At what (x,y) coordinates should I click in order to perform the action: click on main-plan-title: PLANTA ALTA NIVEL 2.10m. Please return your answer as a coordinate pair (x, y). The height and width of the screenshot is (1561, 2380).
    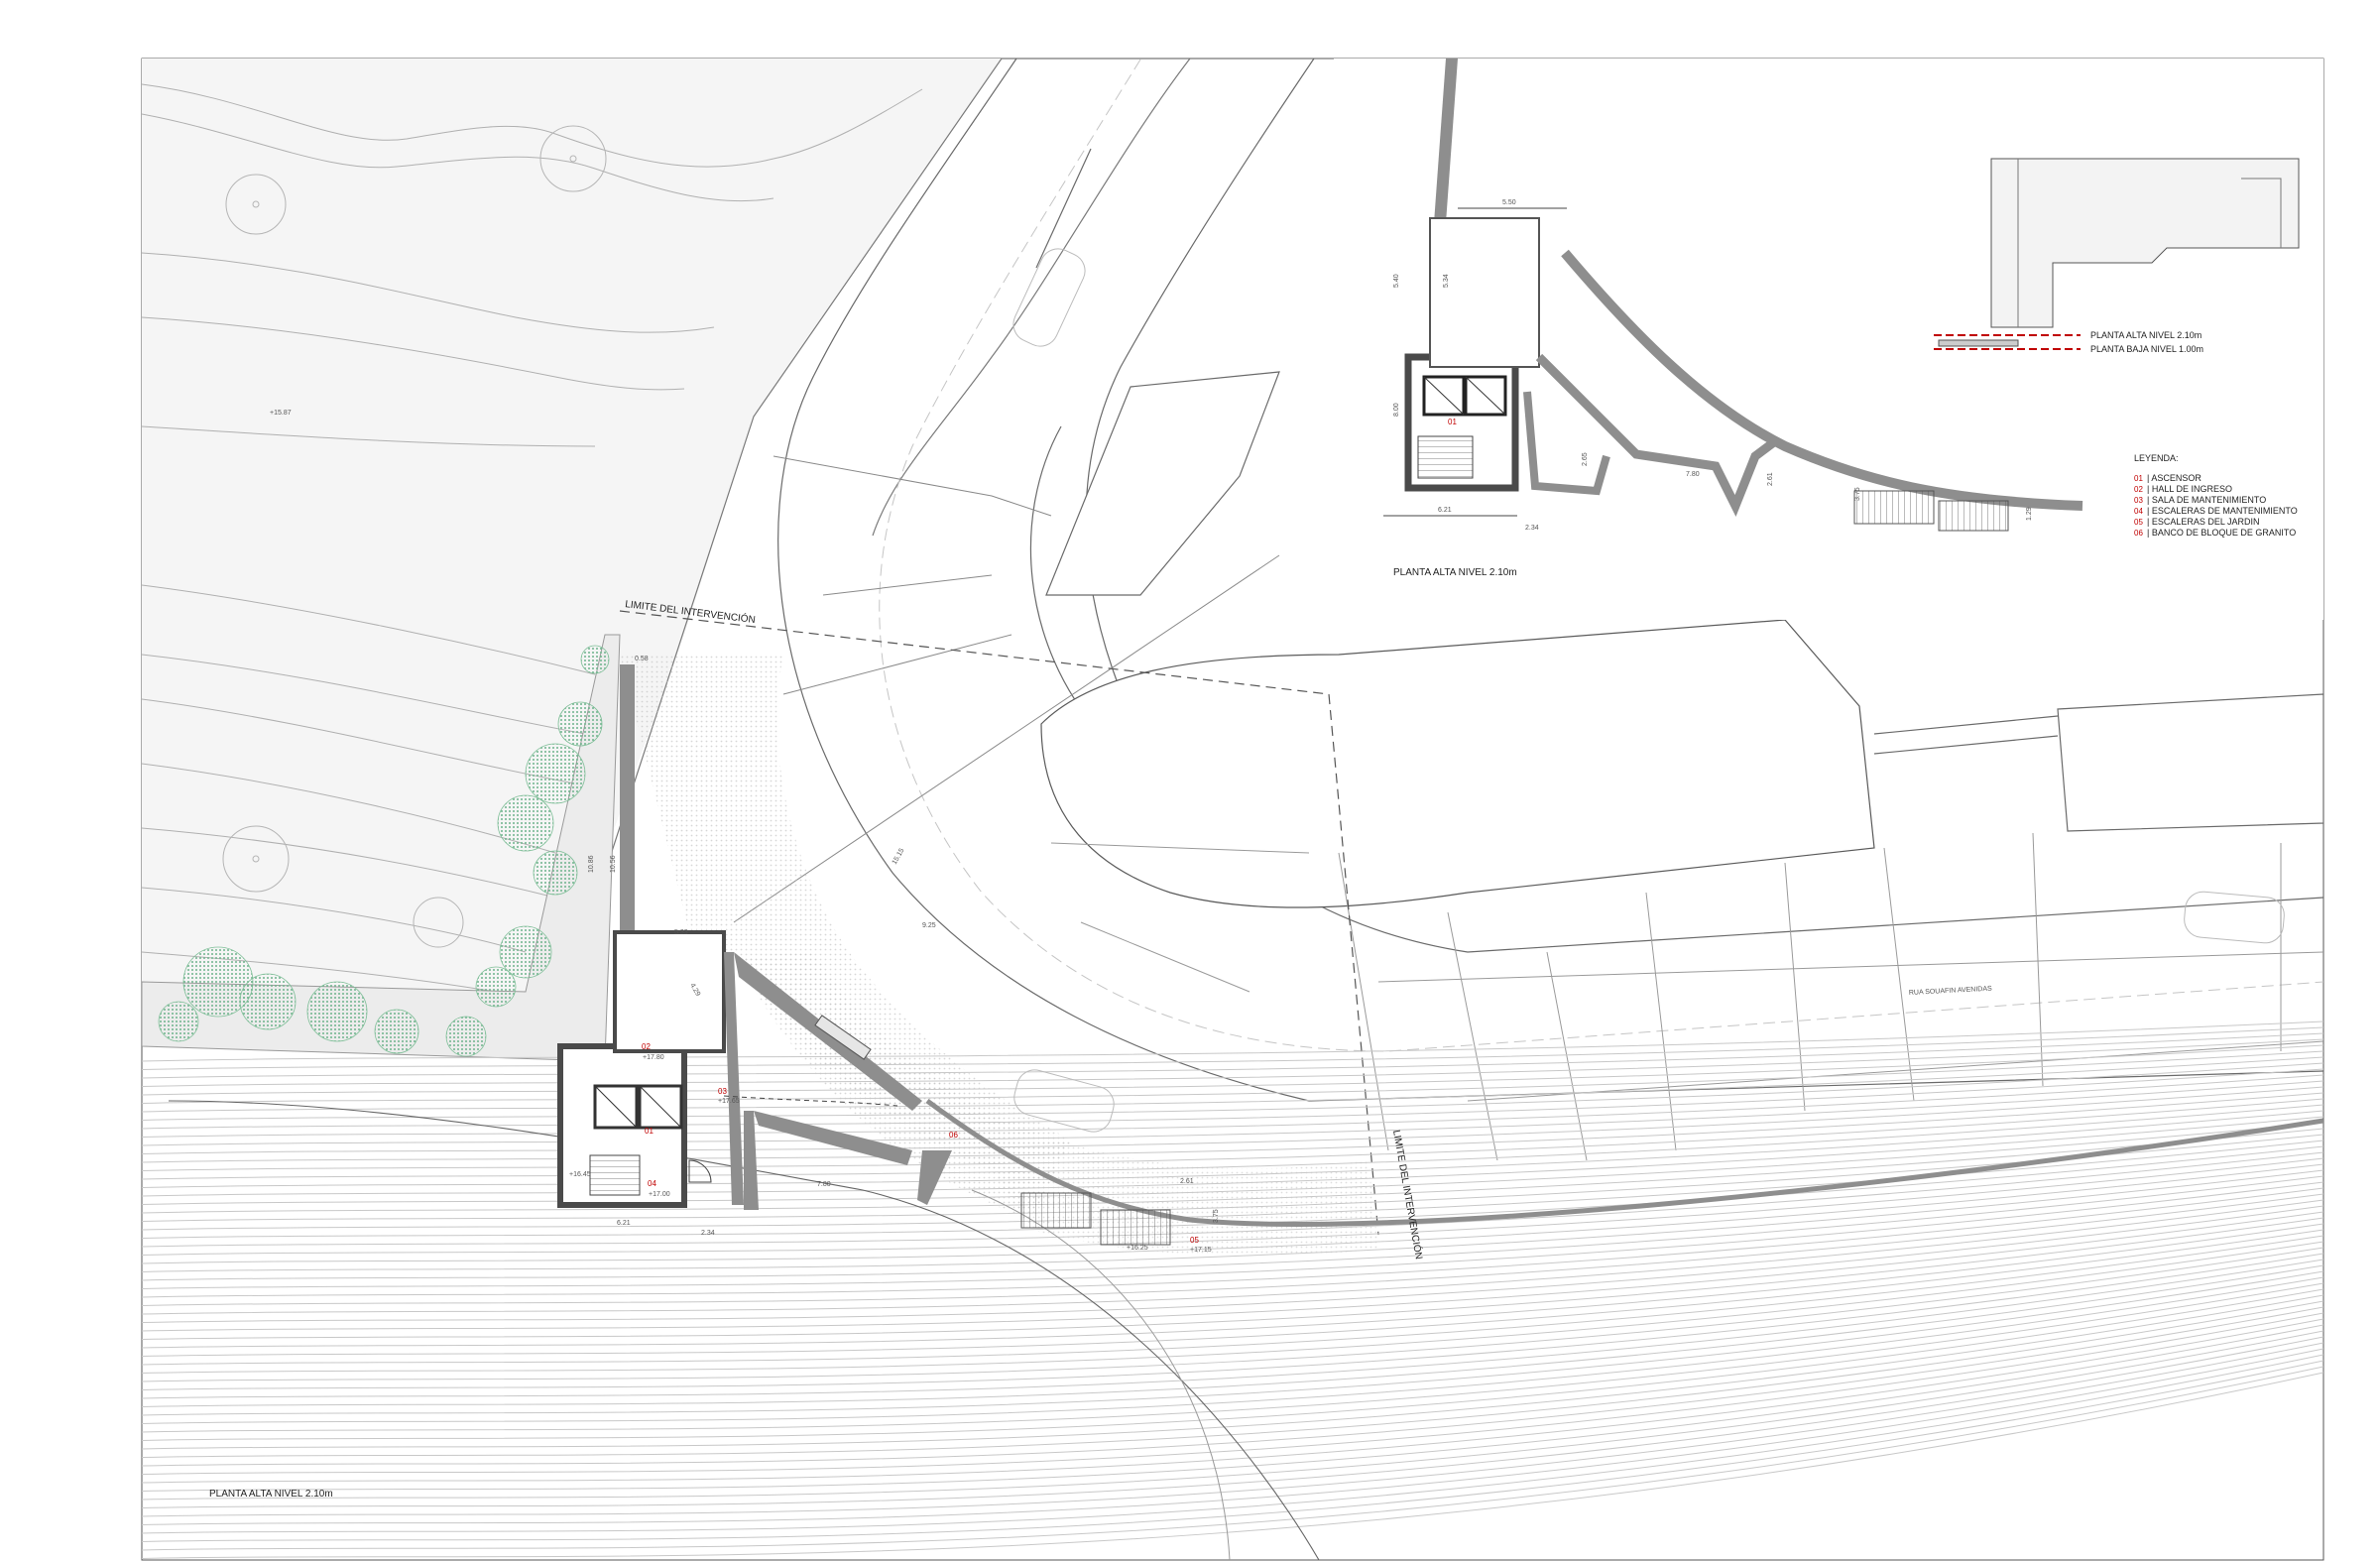
    Looking at the image, I should click on (271, 1494).